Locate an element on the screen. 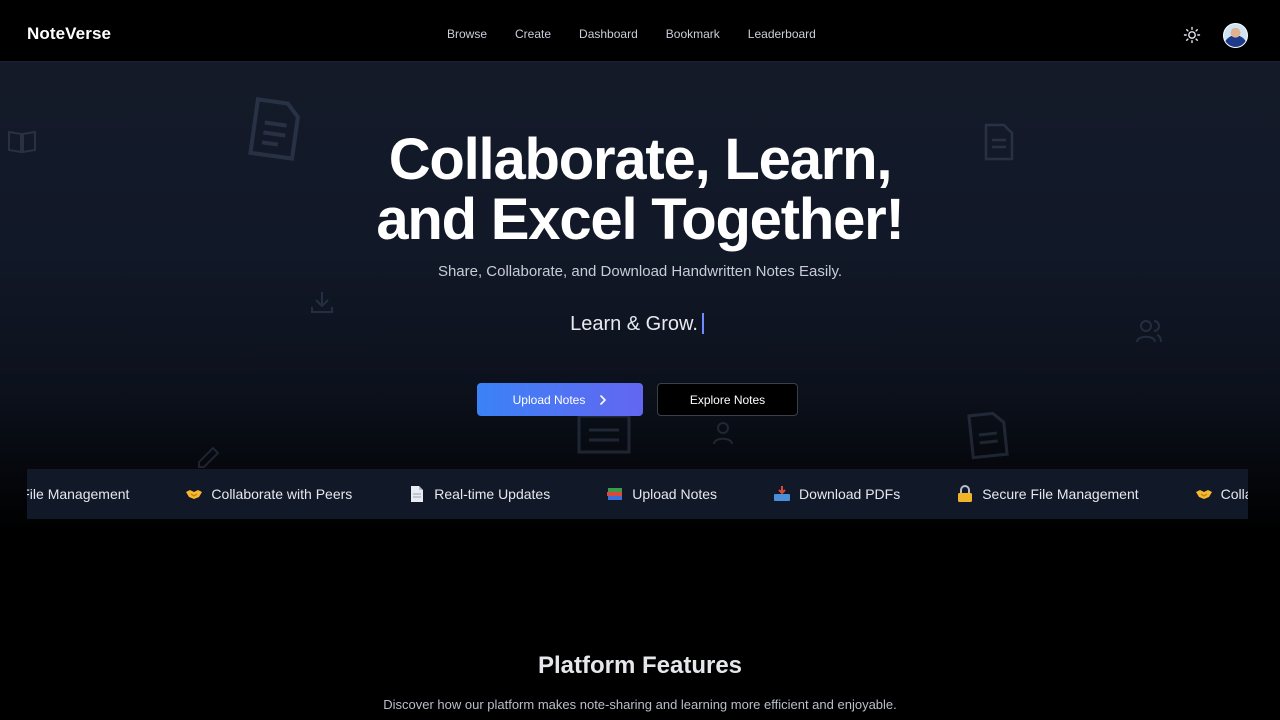 The width and height of the screenshot is (1280, 720). nav-leaderboard: Leaderboard is located at coordinates (782, 34).